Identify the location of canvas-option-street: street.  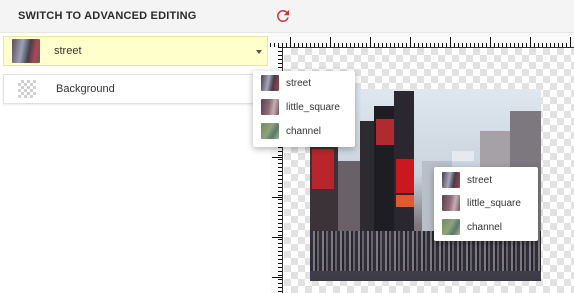
(486, 180).